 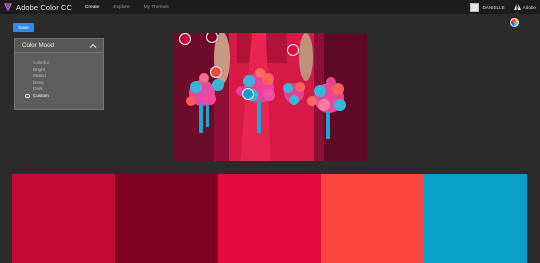 I want to click on nav-create: Create, so click(x=92, y=7).